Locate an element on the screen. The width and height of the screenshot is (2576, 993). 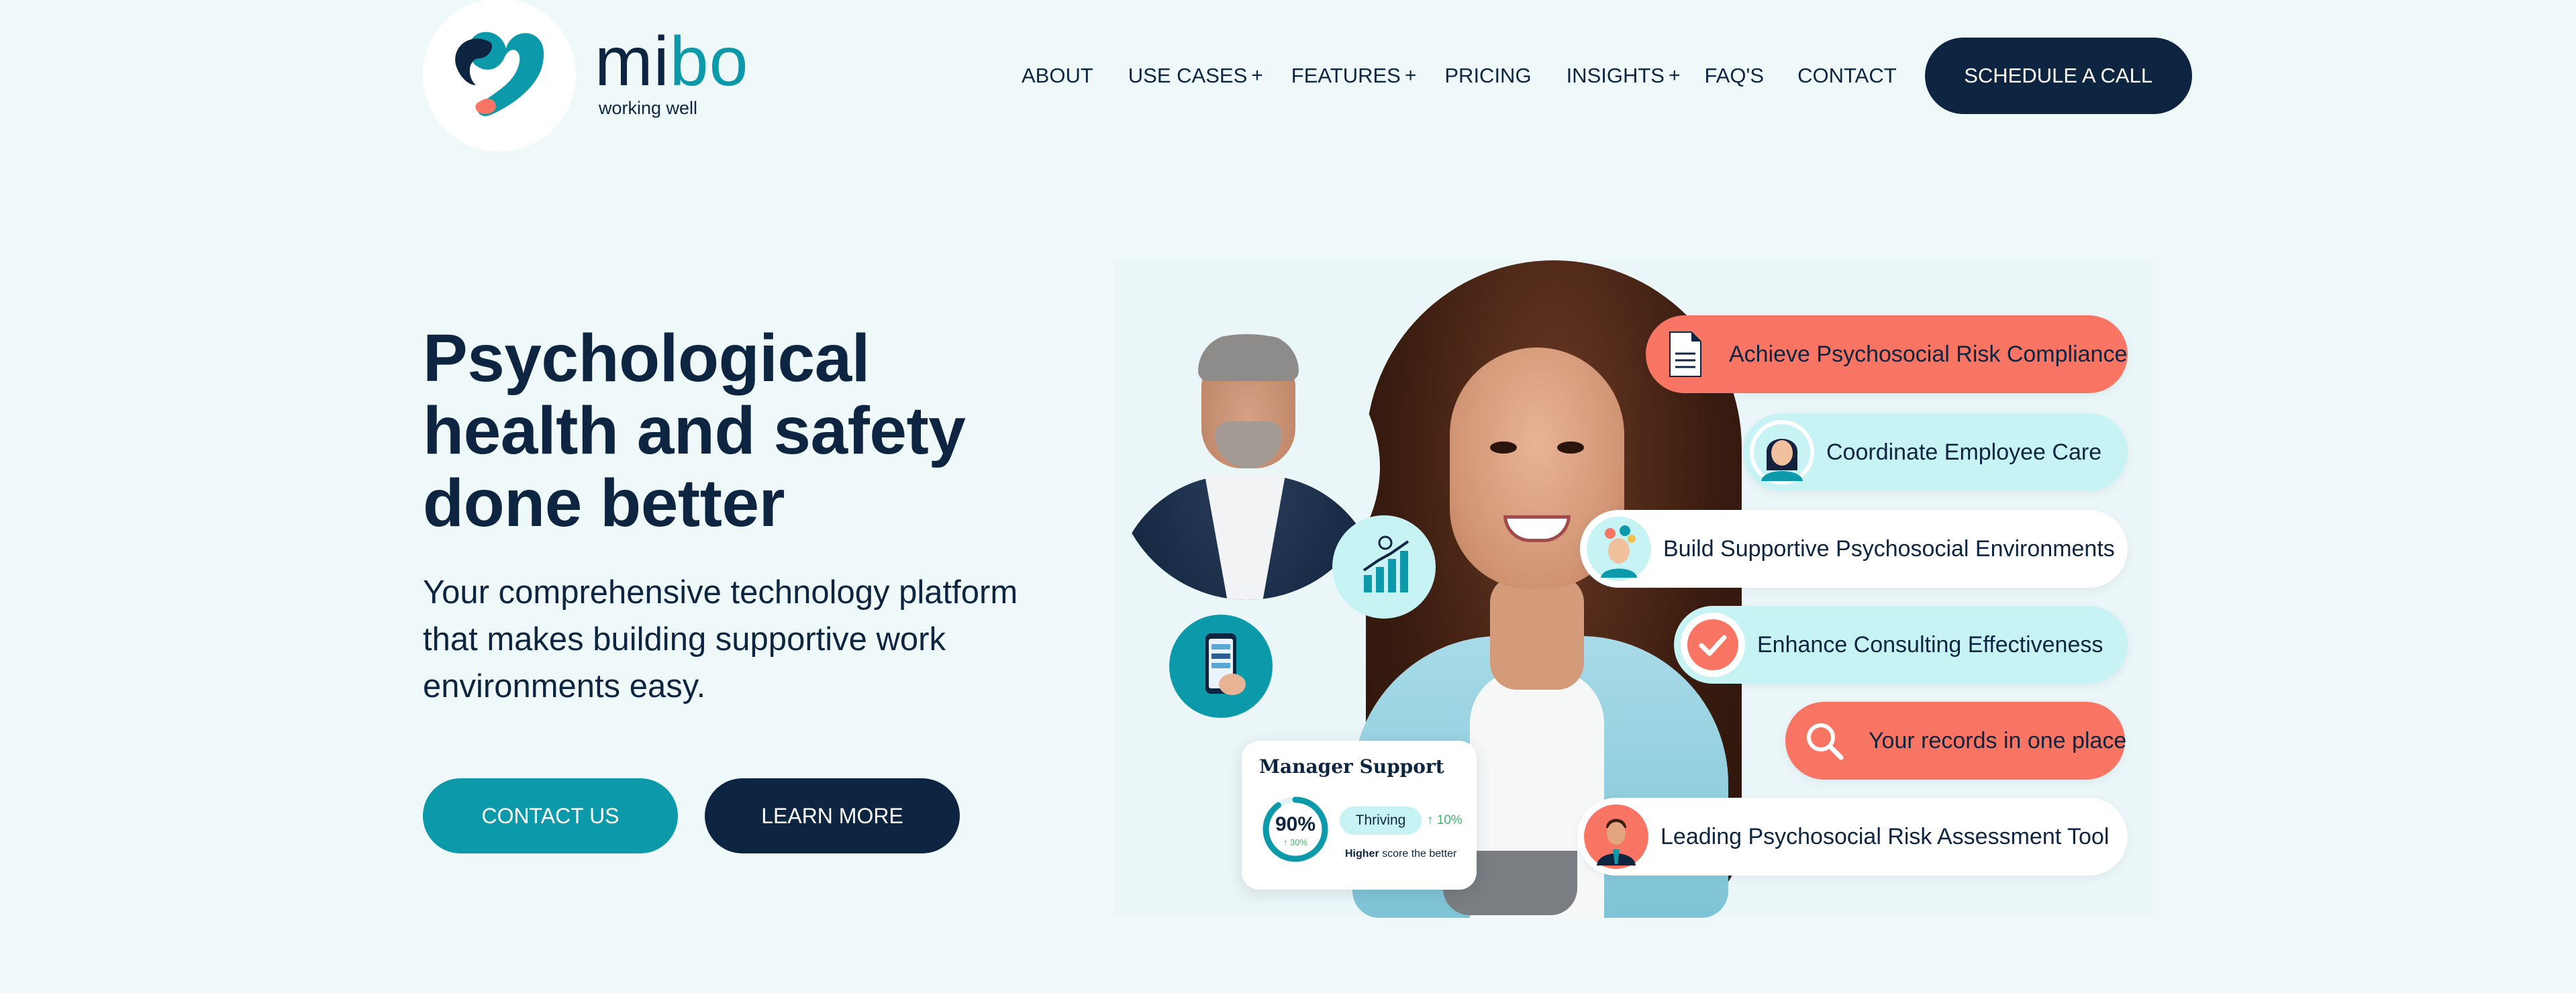
contact-us-button: CONTACT US is located at coordinates (550, 815).